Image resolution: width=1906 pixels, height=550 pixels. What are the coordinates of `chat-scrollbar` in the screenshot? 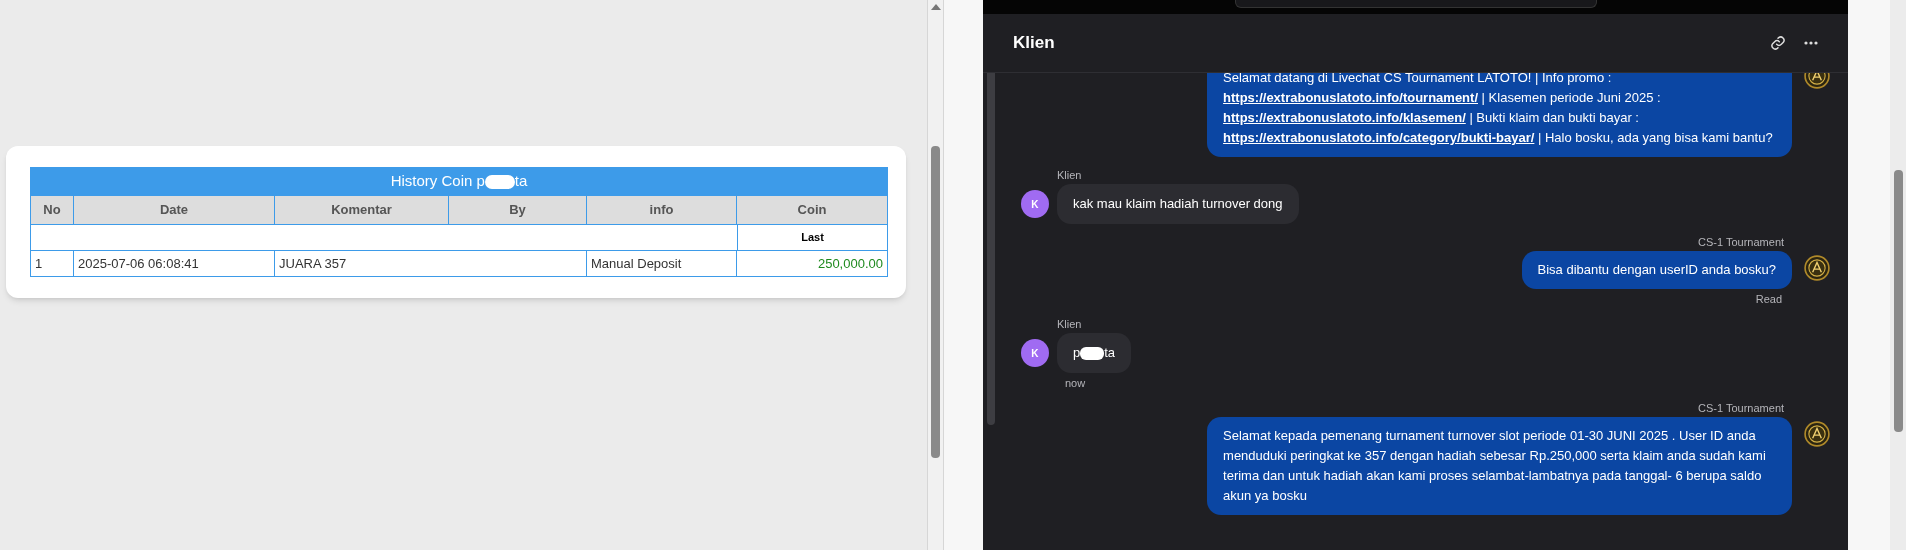 It's located at (990, 249).